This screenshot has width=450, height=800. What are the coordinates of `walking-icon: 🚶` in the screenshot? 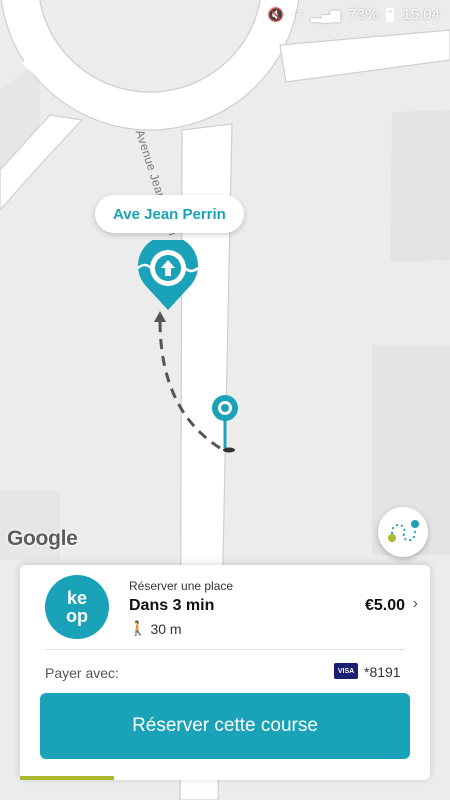 It's located at (138, 628).